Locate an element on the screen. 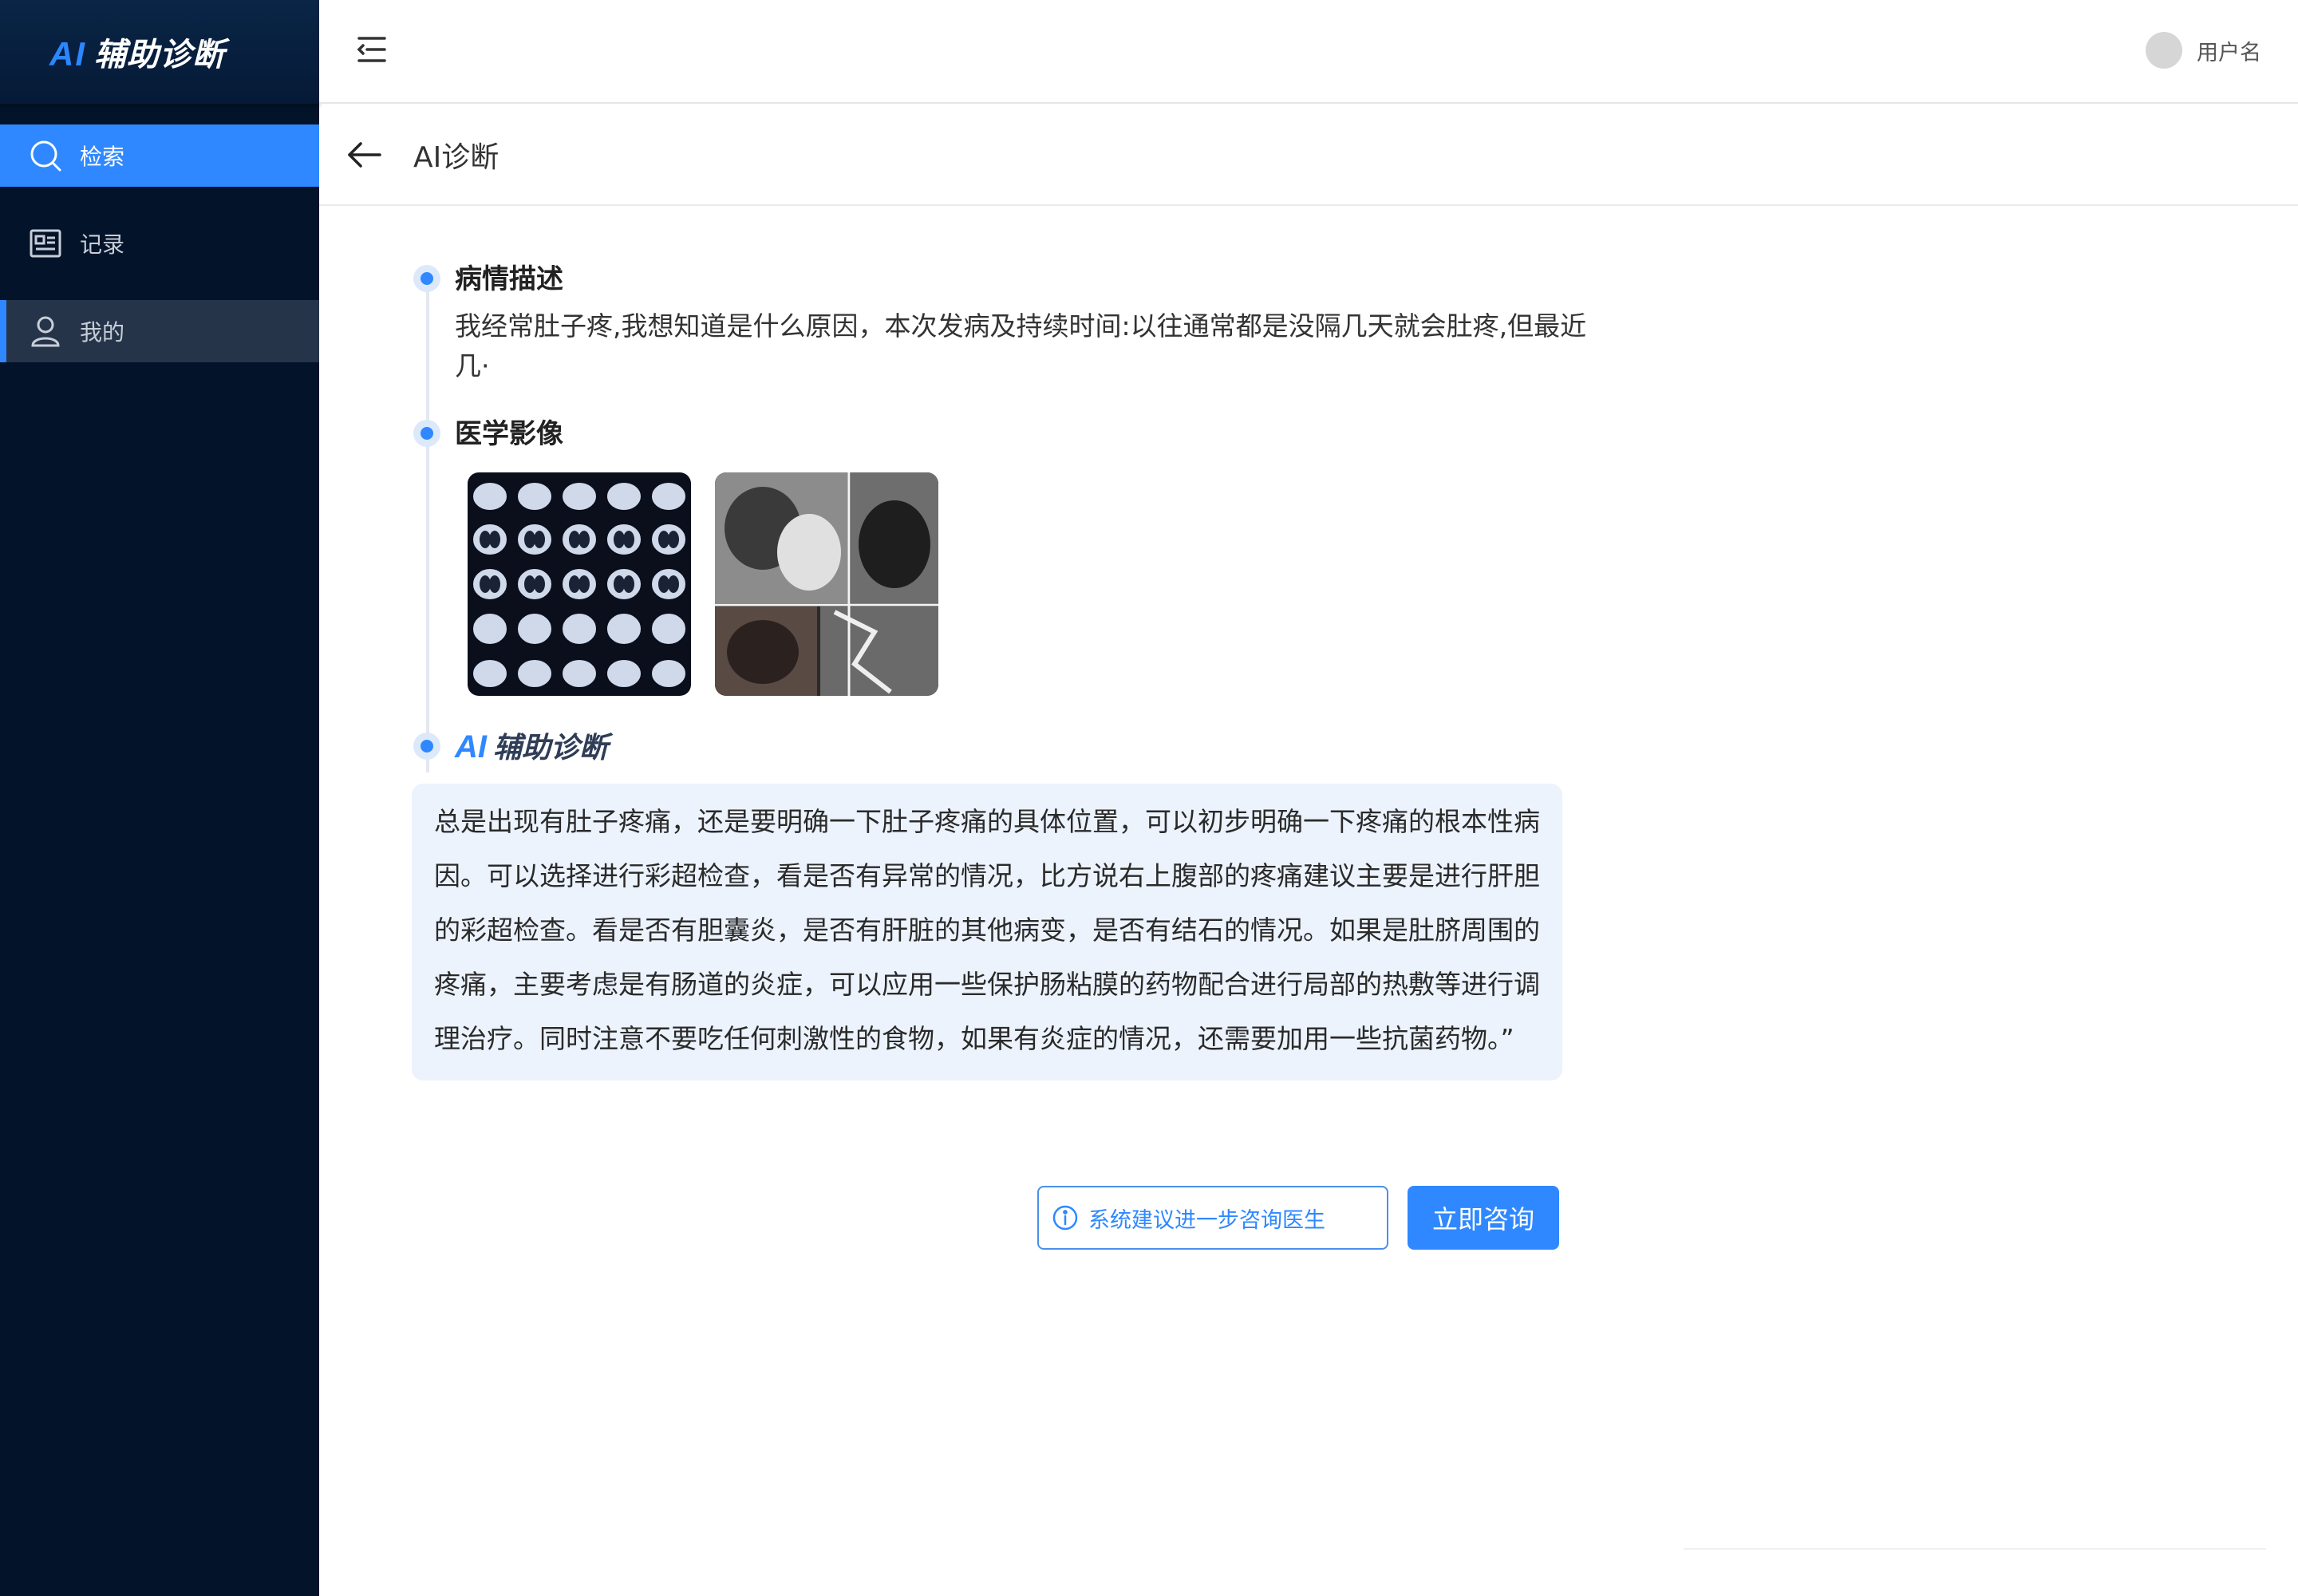 The width and height of the screenshot is (2298, 1596). logo-ai-text: AI is located at coordinates (68, 54).